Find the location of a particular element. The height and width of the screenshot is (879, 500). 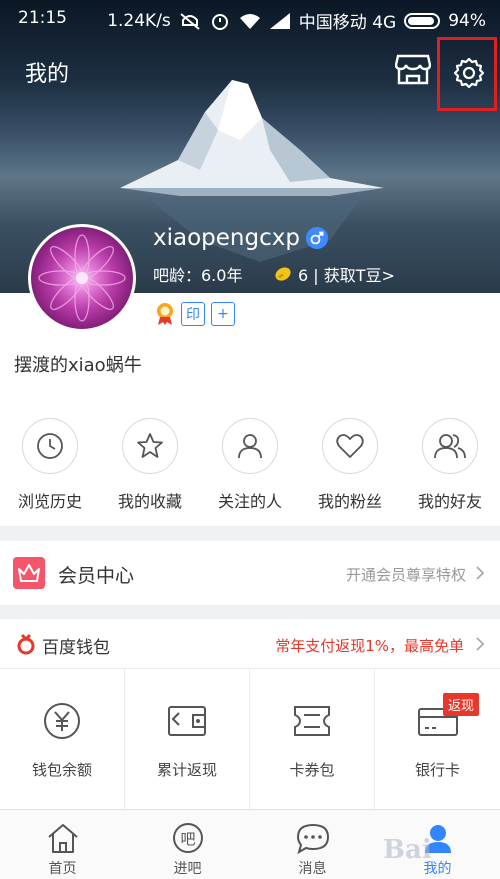

member-center-row: 会员中心 开通会员尊享特权 is located at coordinates (250, 573).